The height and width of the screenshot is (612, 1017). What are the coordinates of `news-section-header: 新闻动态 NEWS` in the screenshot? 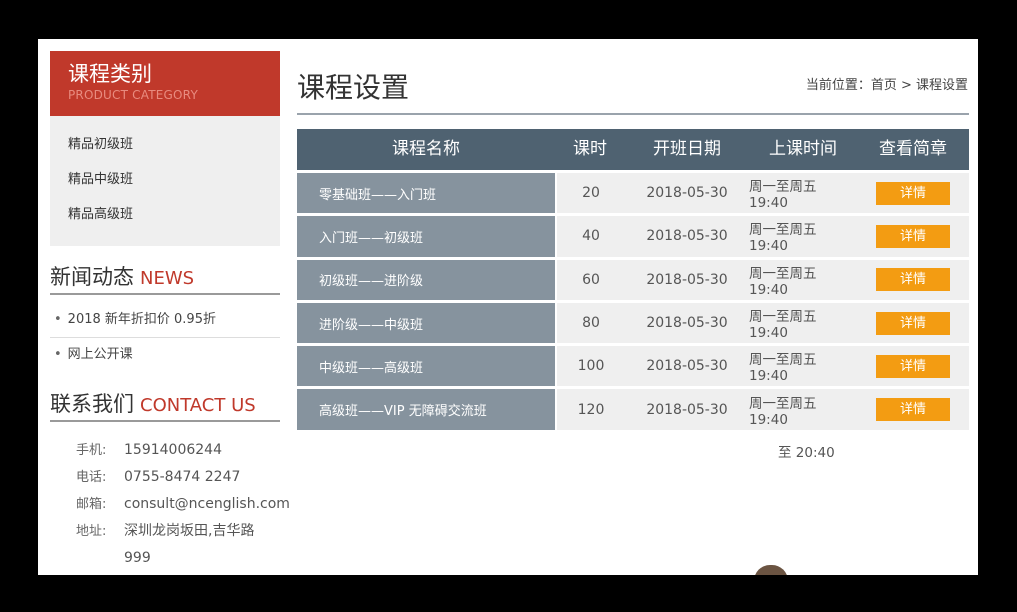 It's located at (165, 278).